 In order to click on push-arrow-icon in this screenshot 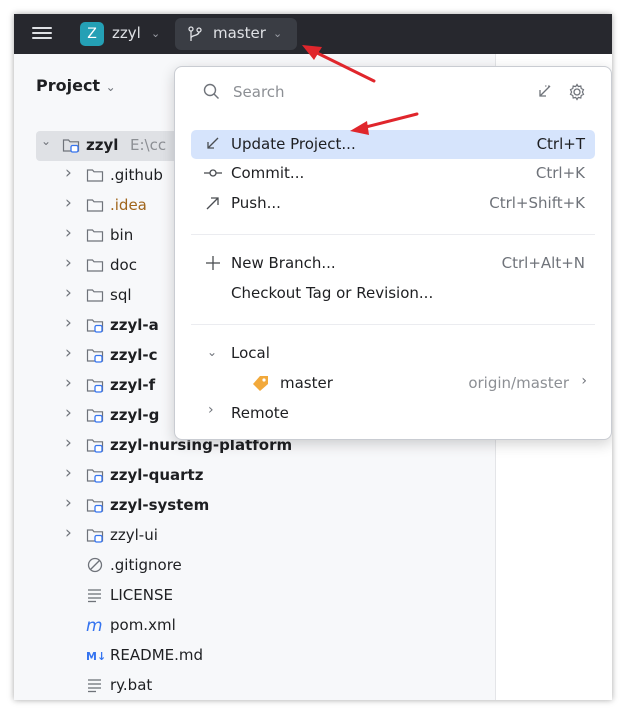, I will do `click(212, 203)`.